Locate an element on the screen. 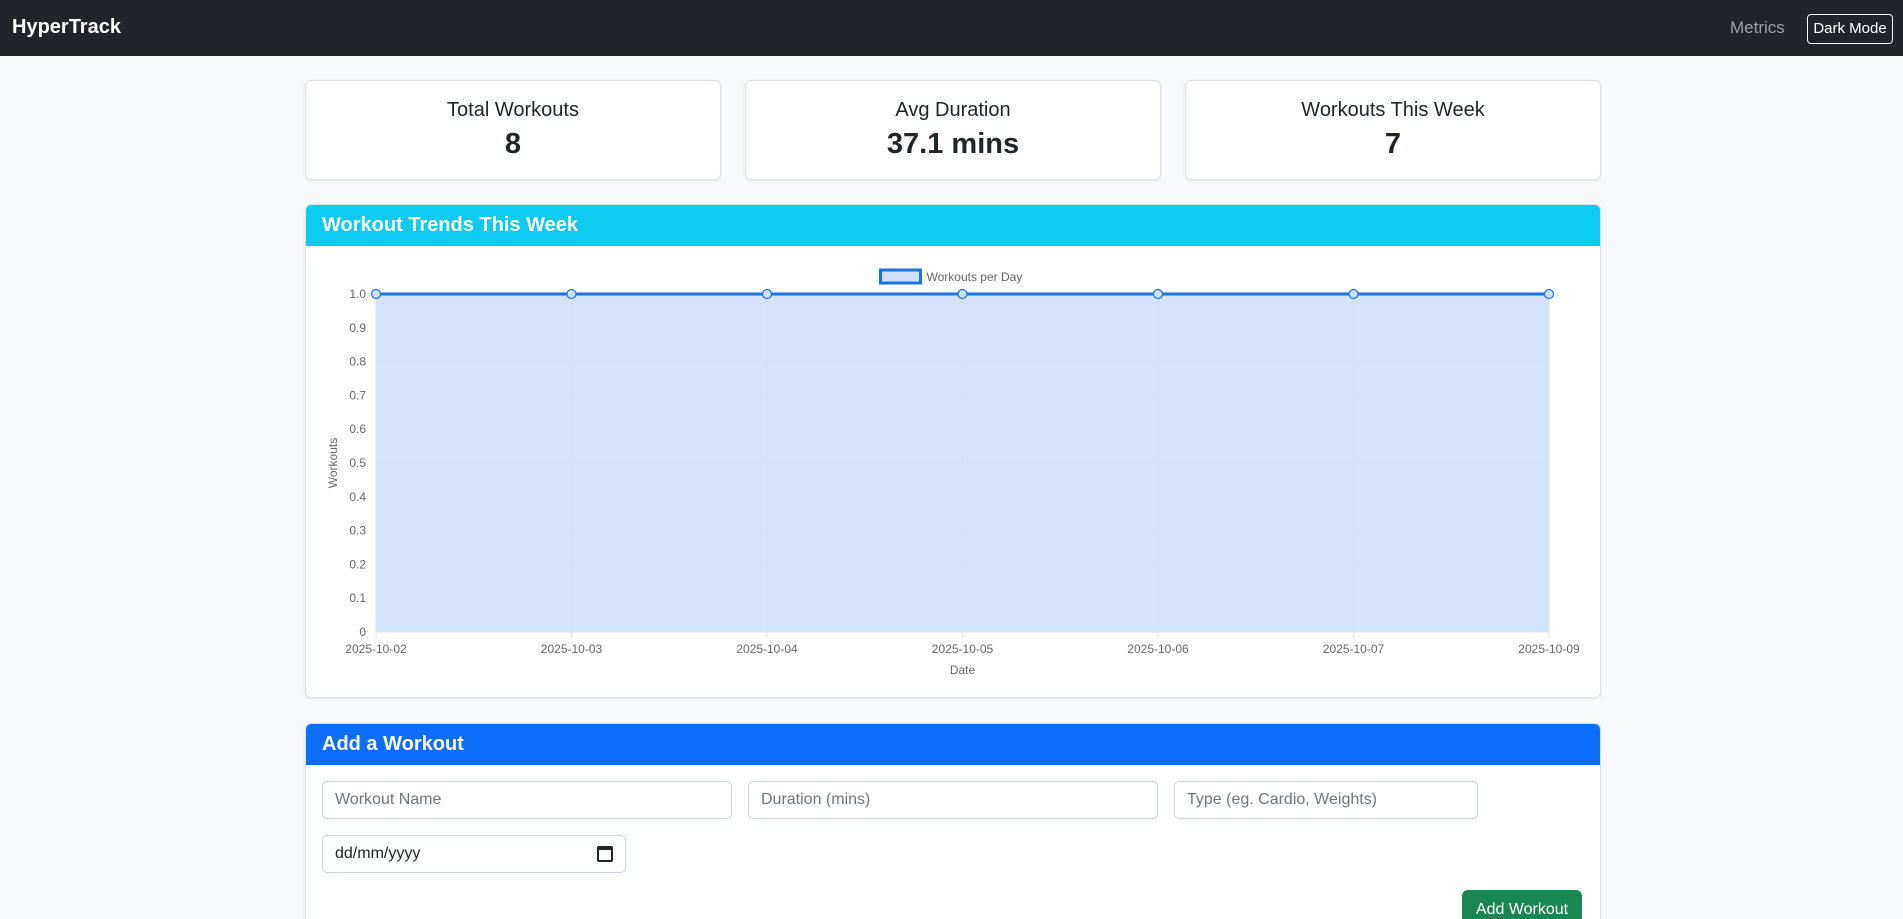  brand-logo: HyperTrack is located at coordinates (66, 27).